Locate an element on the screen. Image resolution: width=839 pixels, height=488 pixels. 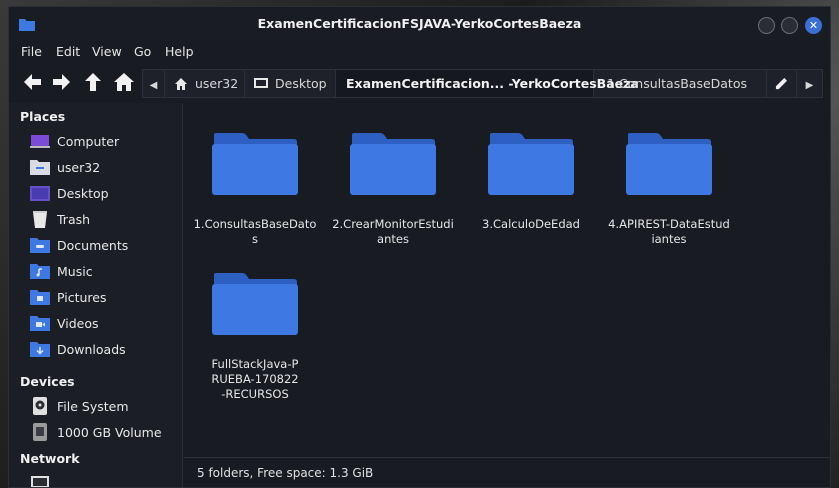
up-arrow-icon is located at coordinates (93, 82).